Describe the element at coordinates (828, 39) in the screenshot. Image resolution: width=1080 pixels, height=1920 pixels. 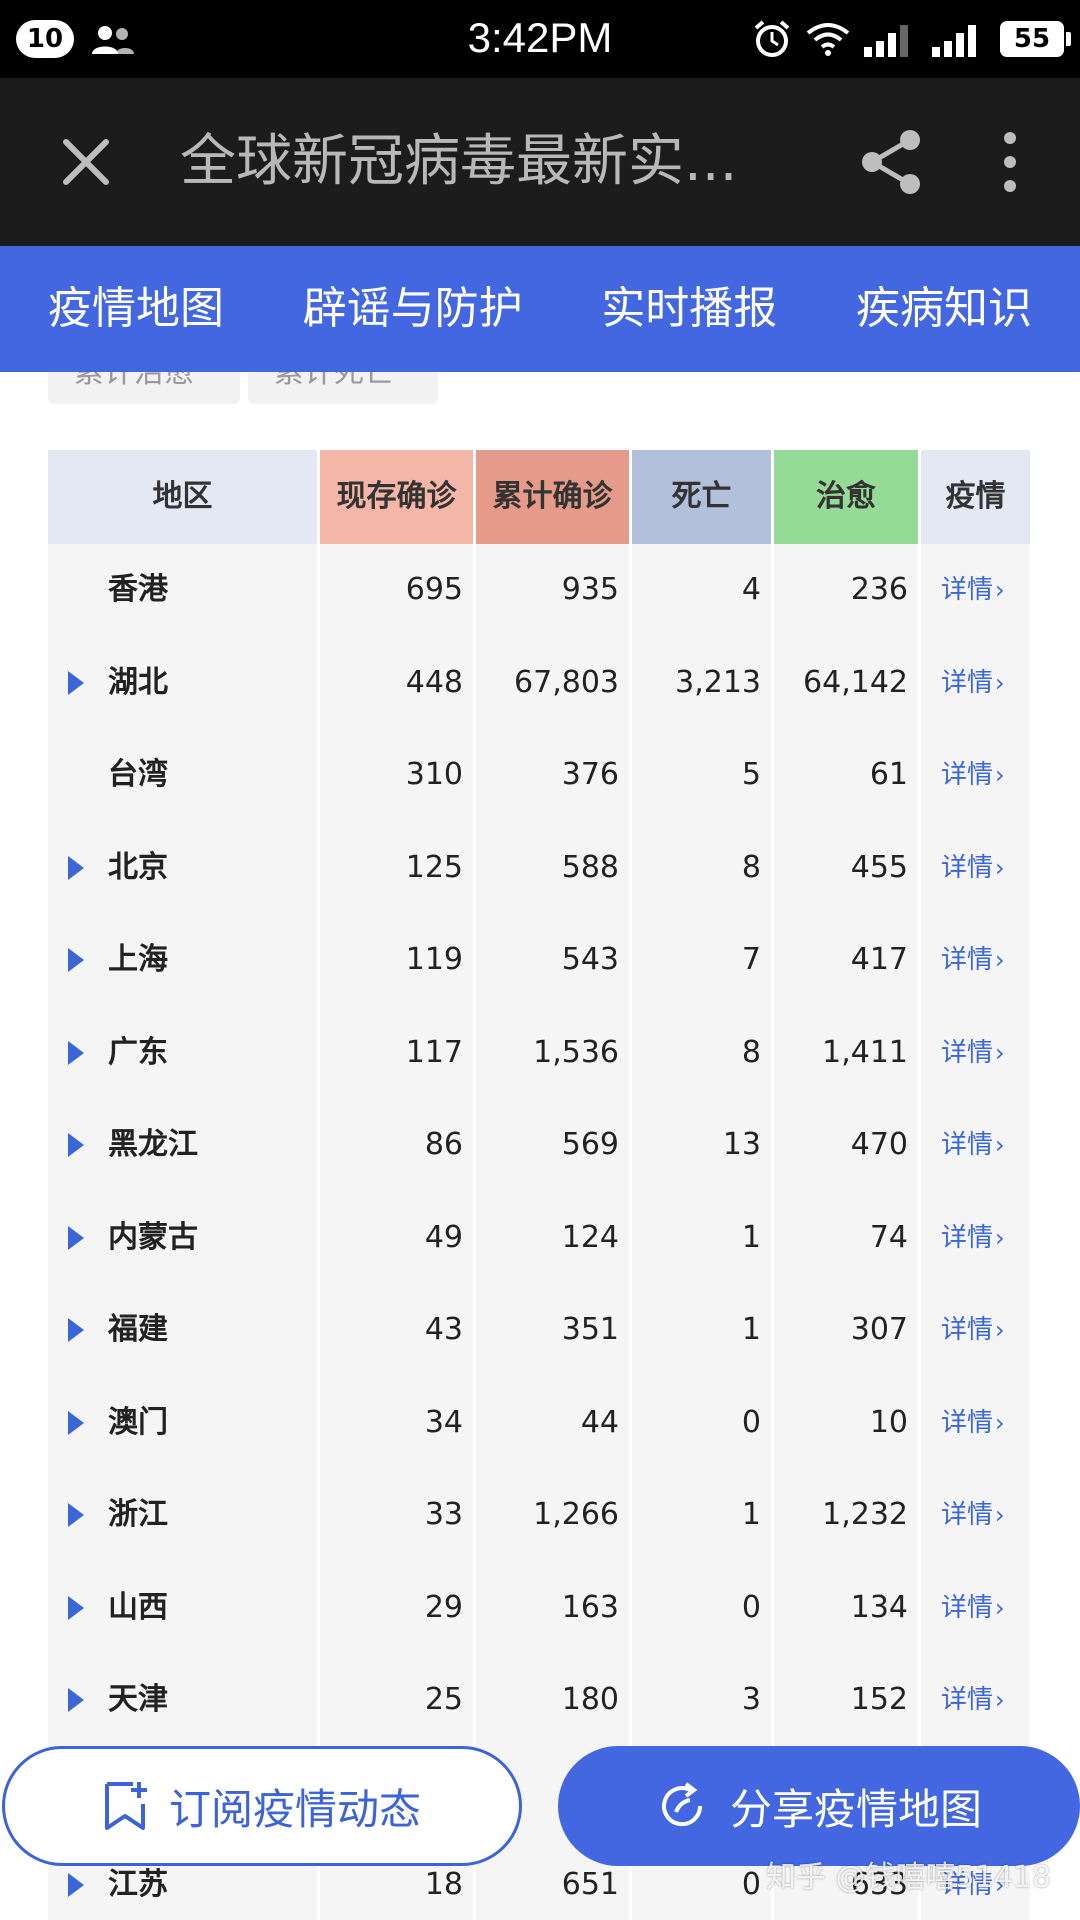
I see `wifi-icon` at that location.